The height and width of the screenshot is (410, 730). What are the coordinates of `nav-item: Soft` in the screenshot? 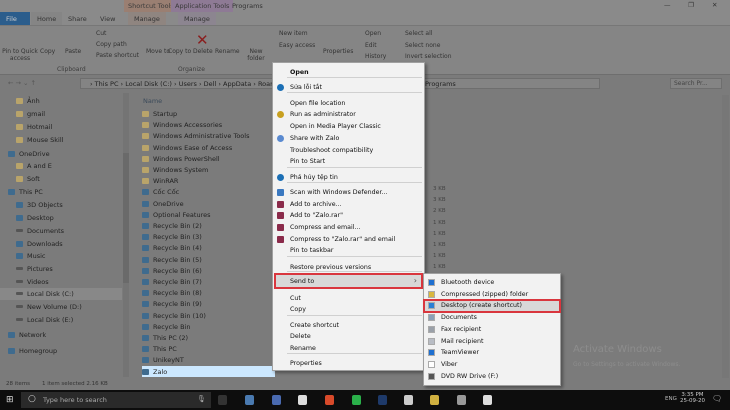 It's located at (61, 179).